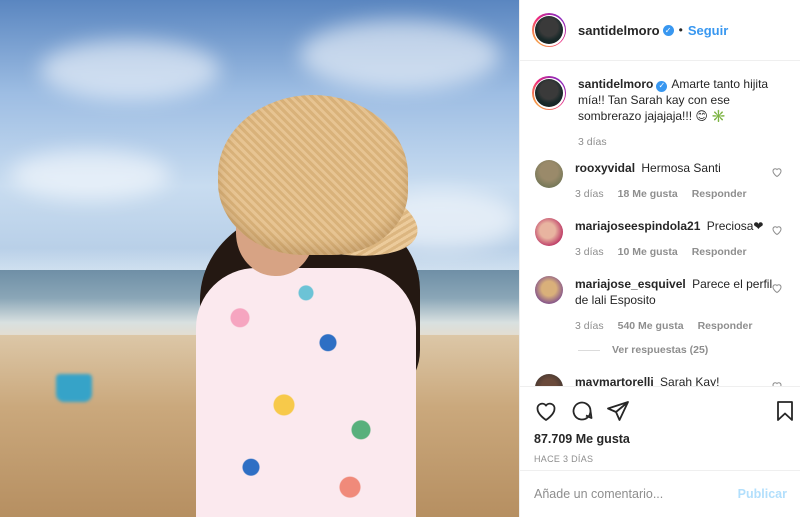  Describe the element at coordinates (658, 380) in the screenshot. I see `comment-item: maymartorelli Sarah Kay!` at that location.